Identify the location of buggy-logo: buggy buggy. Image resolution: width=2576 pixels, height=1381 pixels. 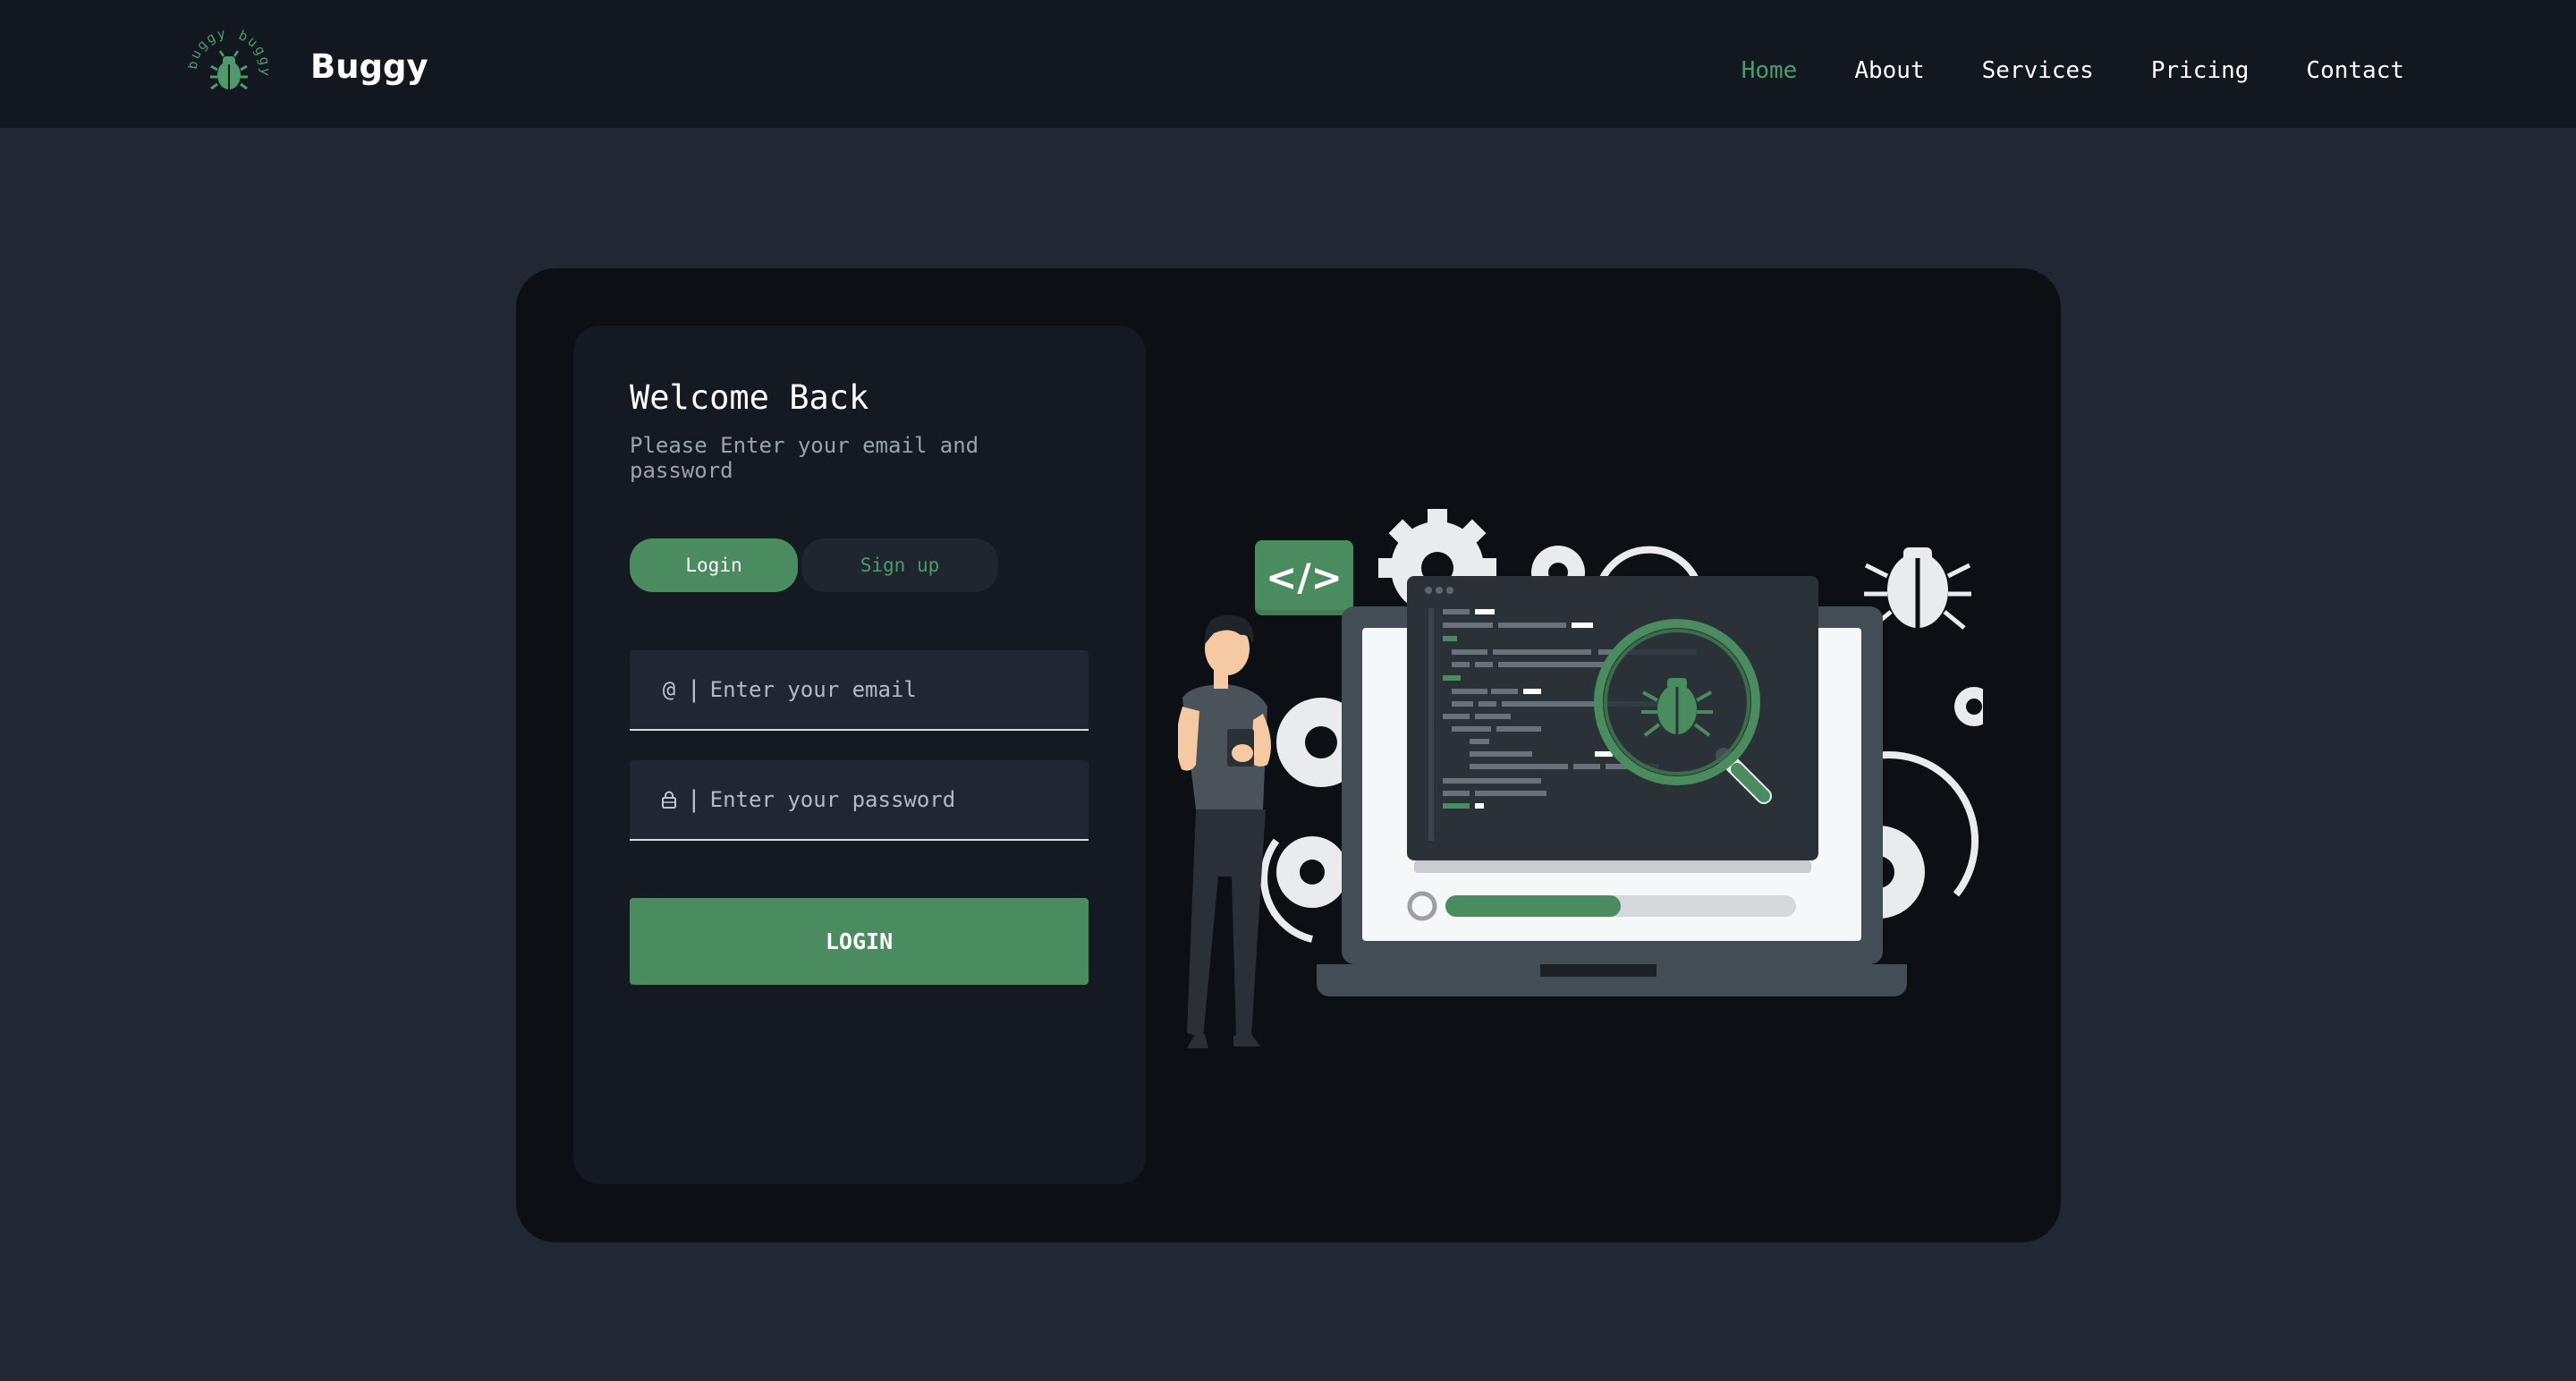
(229, 70).